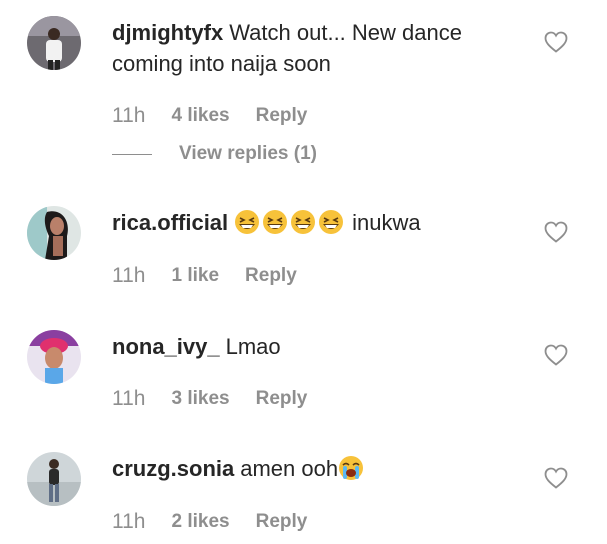  I want to click on comment-body: inukwa, so click(386, 222).